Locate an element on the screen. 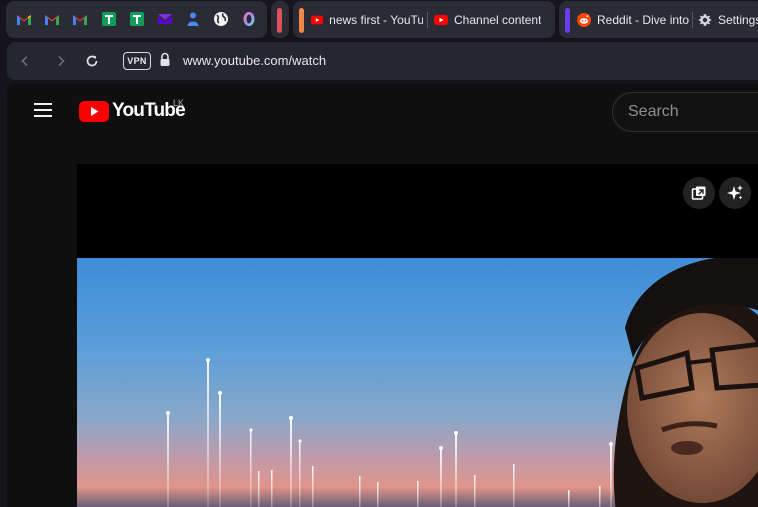  chevron-left-icon is located at coordinates (24, 61).